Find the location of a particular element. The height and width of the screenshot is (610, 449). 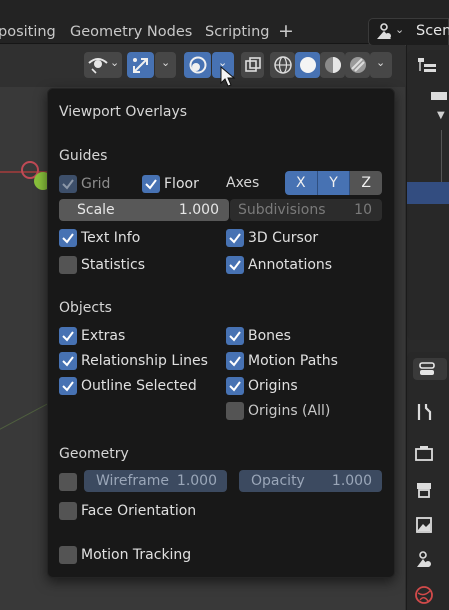

annotations-checkbox is located at coordinates (235, 265).